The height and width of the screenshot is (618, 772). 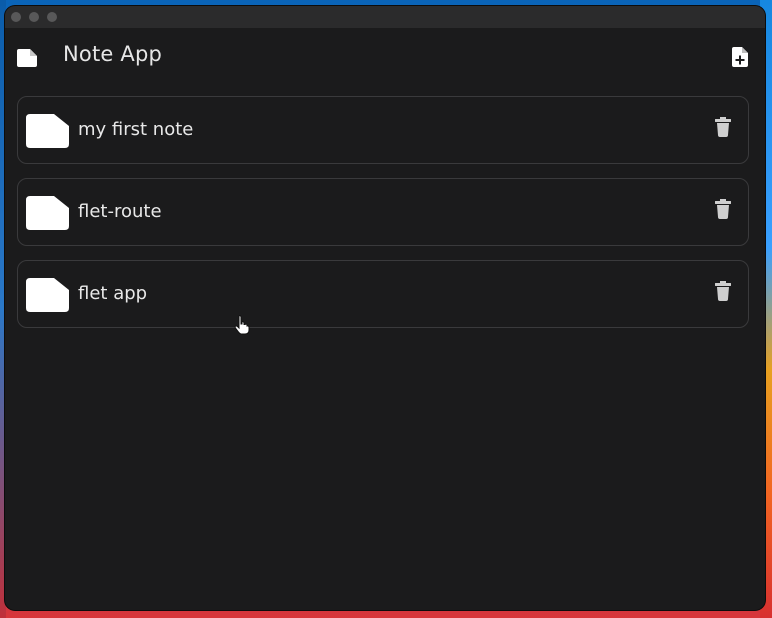 What do you see at coordinates (16, 17) in the screenshot?
I see `window-close-button` at bounding box center [16, 17].